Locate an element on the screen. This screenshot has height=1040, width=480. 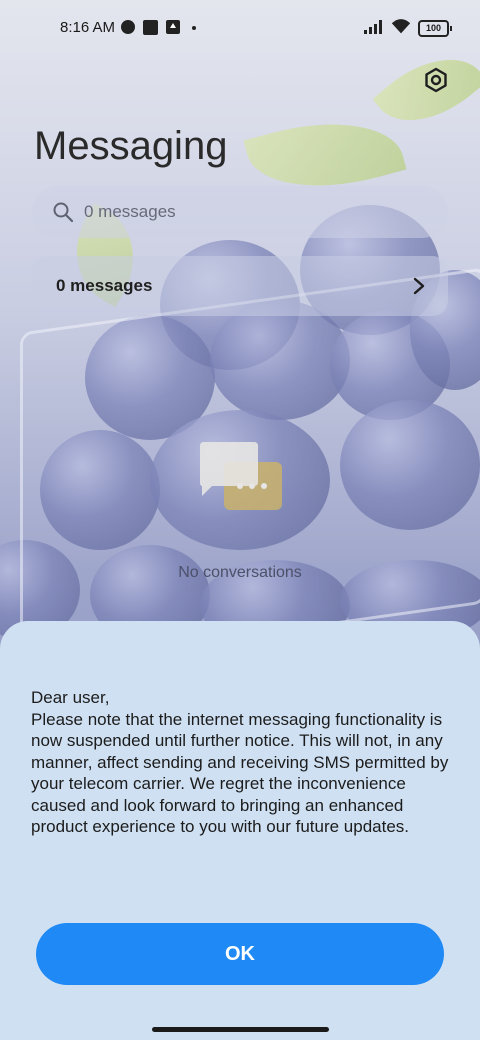
messages-banner: 0 messages is located at coordinates (240, 286).